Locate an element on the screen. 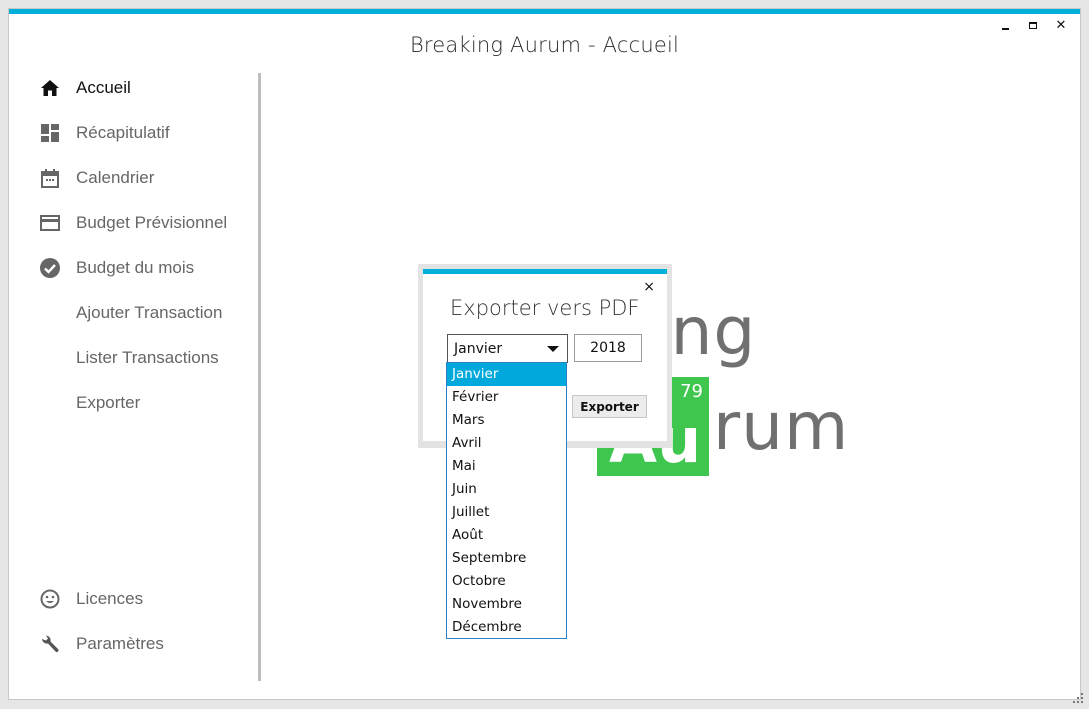 The width and height of the screenshot is (1089, 709). sidebar-item-budget-previsionnel: Budget Prévisionnel is located at coordinates (133, 223).